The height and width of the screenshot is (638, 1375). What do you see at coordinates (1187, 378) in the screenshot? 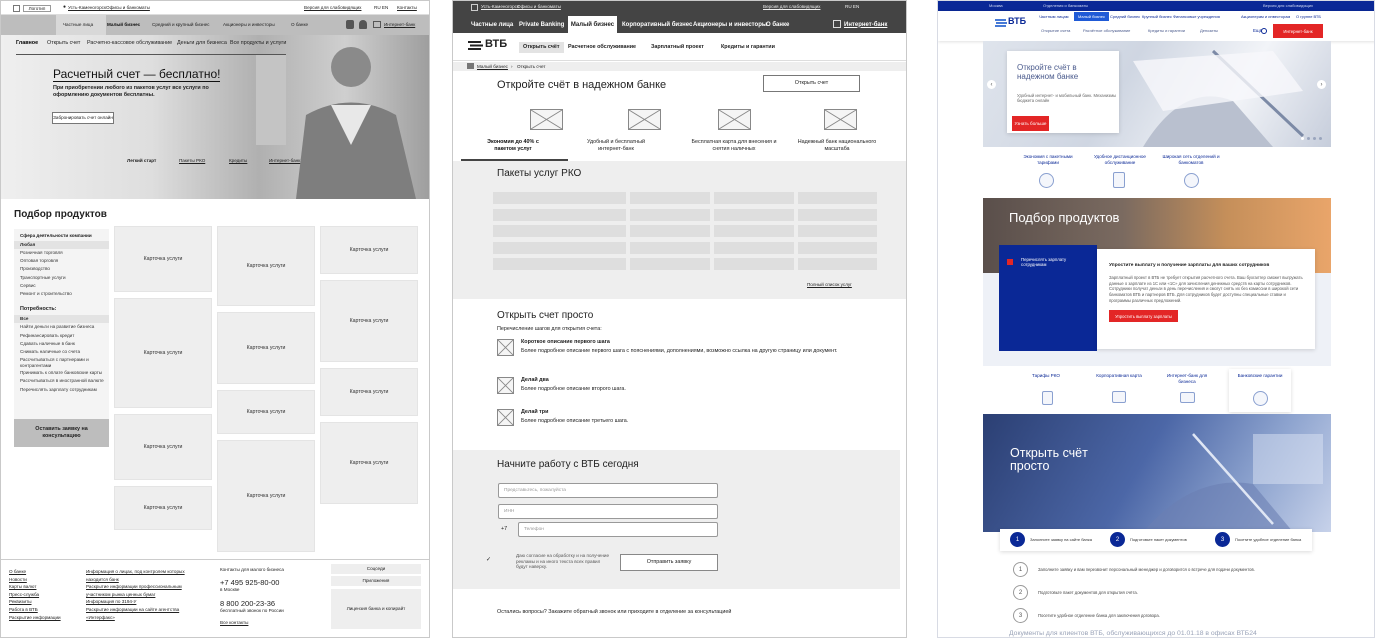
I see `product-tile-label: Интернет-банк для бизнеса` at bounding box center [1187, 378].